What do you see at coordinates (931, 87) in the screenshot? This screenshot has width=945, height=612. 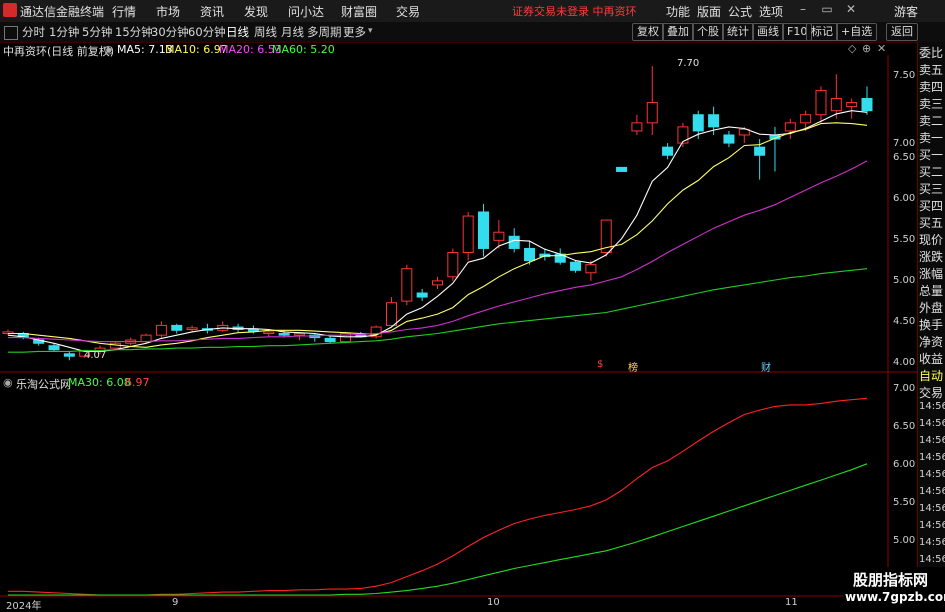 I see `side-panel-label: 卖四` at bounding box center [931, 87].